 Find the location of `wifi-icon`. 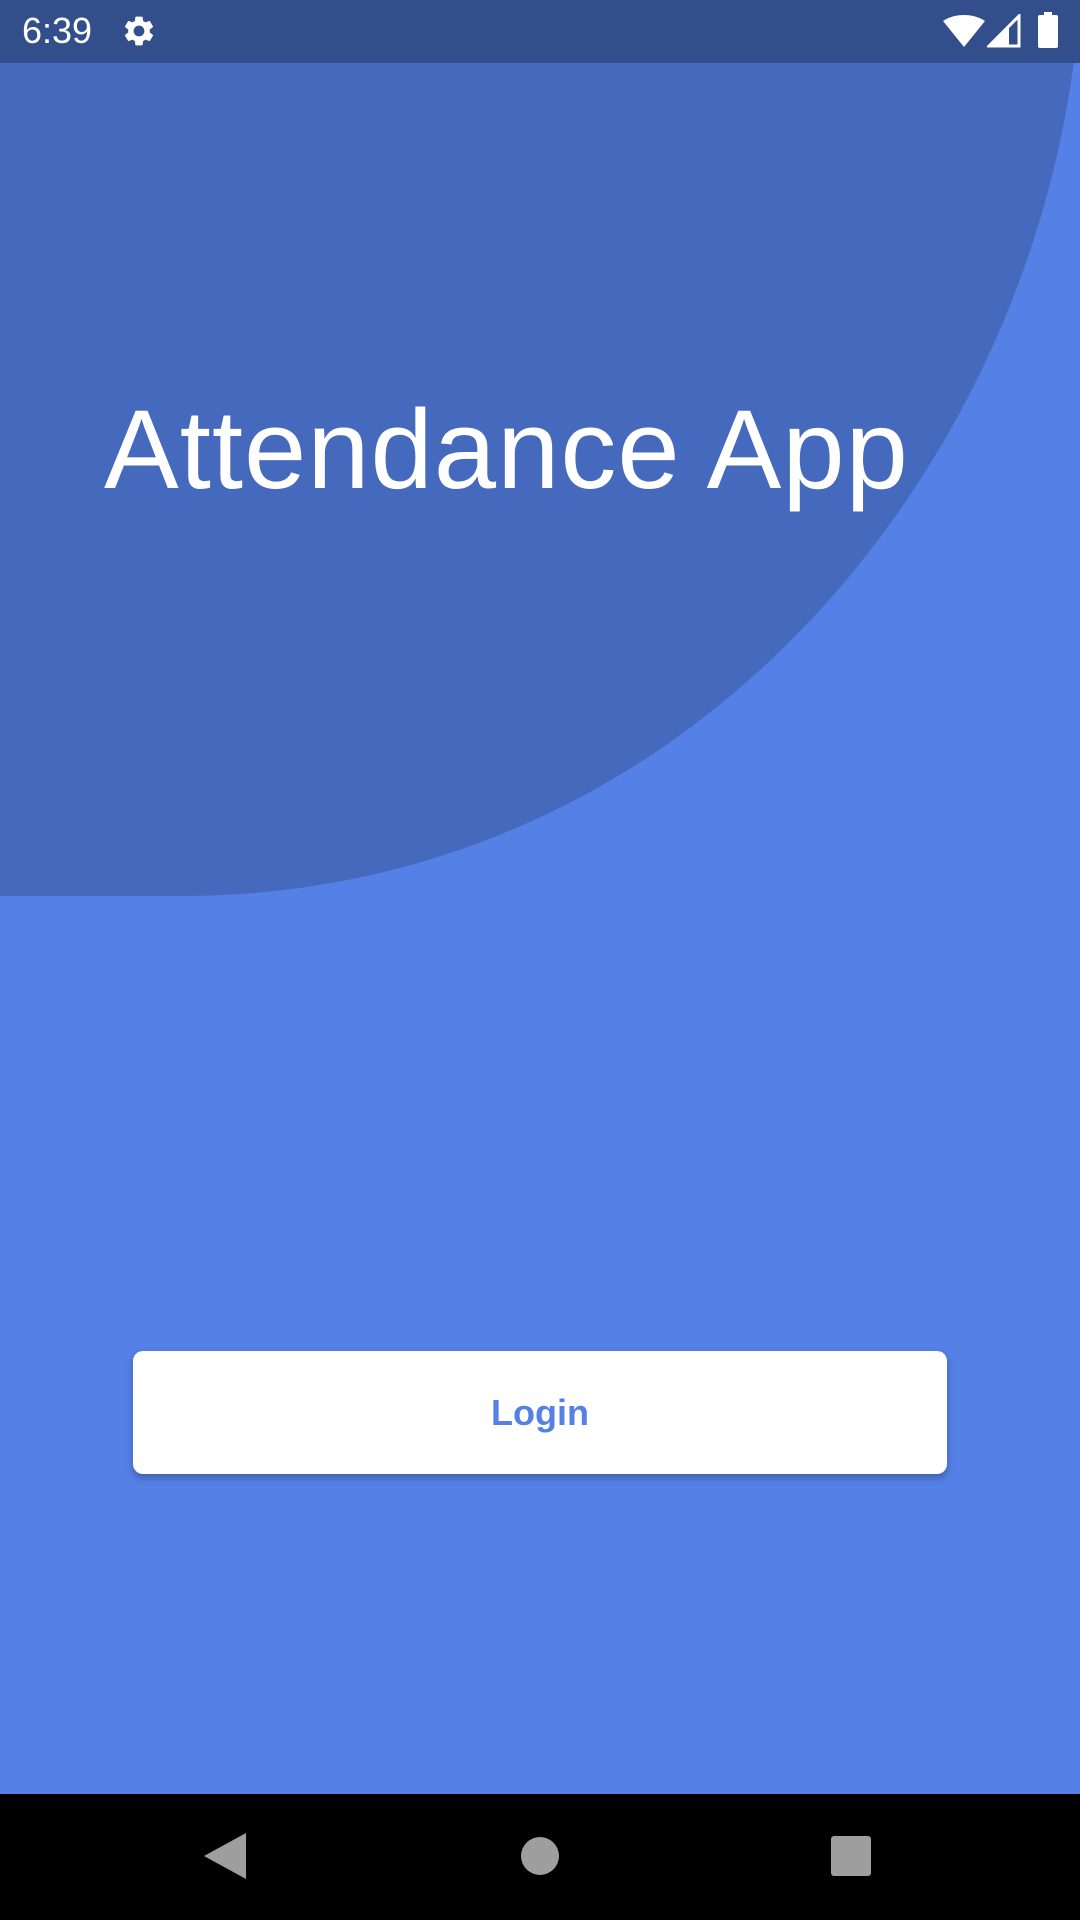

wifi-icon is located at coordinates (964, 31).